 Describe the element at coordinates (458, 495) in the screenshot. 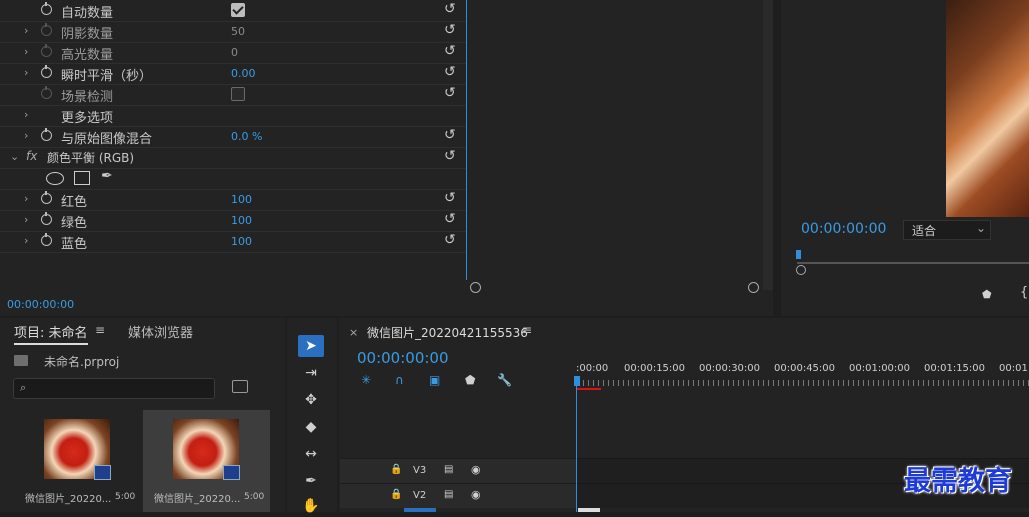

I see `track-header-v2` at that location.